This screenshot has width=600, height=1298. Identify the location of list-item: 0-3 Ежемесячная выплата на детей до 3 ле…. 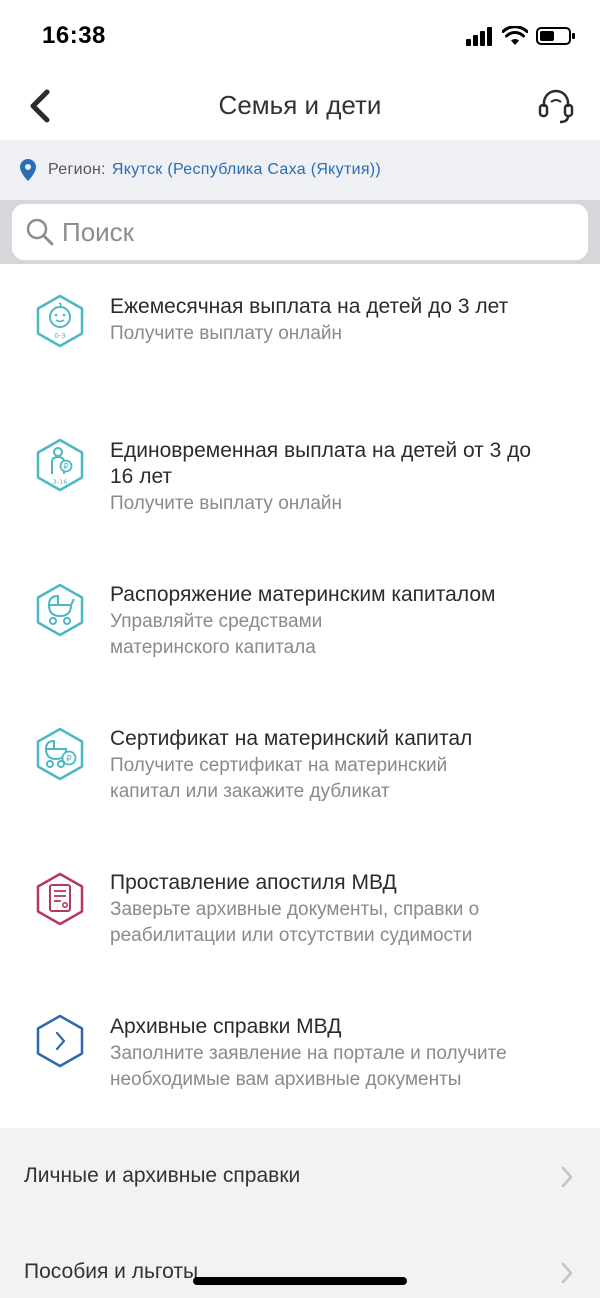
(300, 336).